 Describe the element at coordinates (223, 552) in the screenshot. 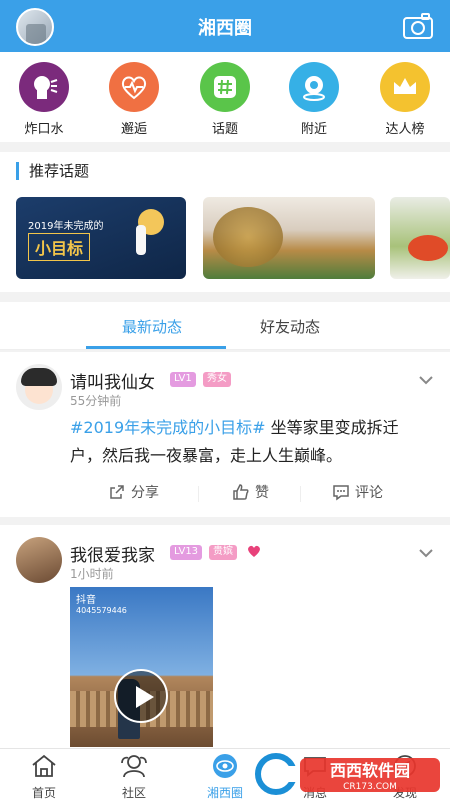

I see `role-badge: 贵嫔` at that location.